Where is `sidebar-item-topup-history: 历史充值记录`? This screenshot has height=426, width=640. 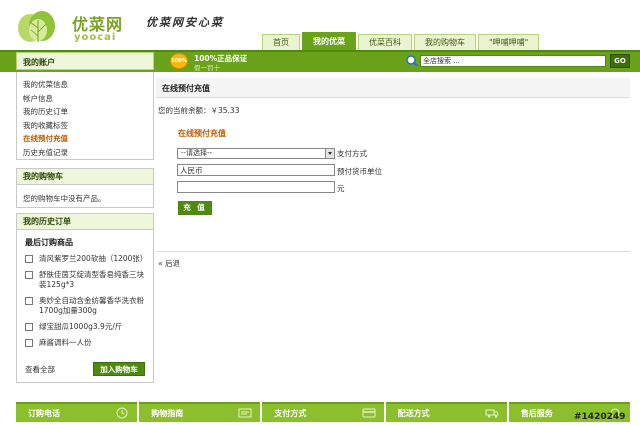 sidebar-item-topup-history: 历史充值记录 is located at coordinates (88, 153).